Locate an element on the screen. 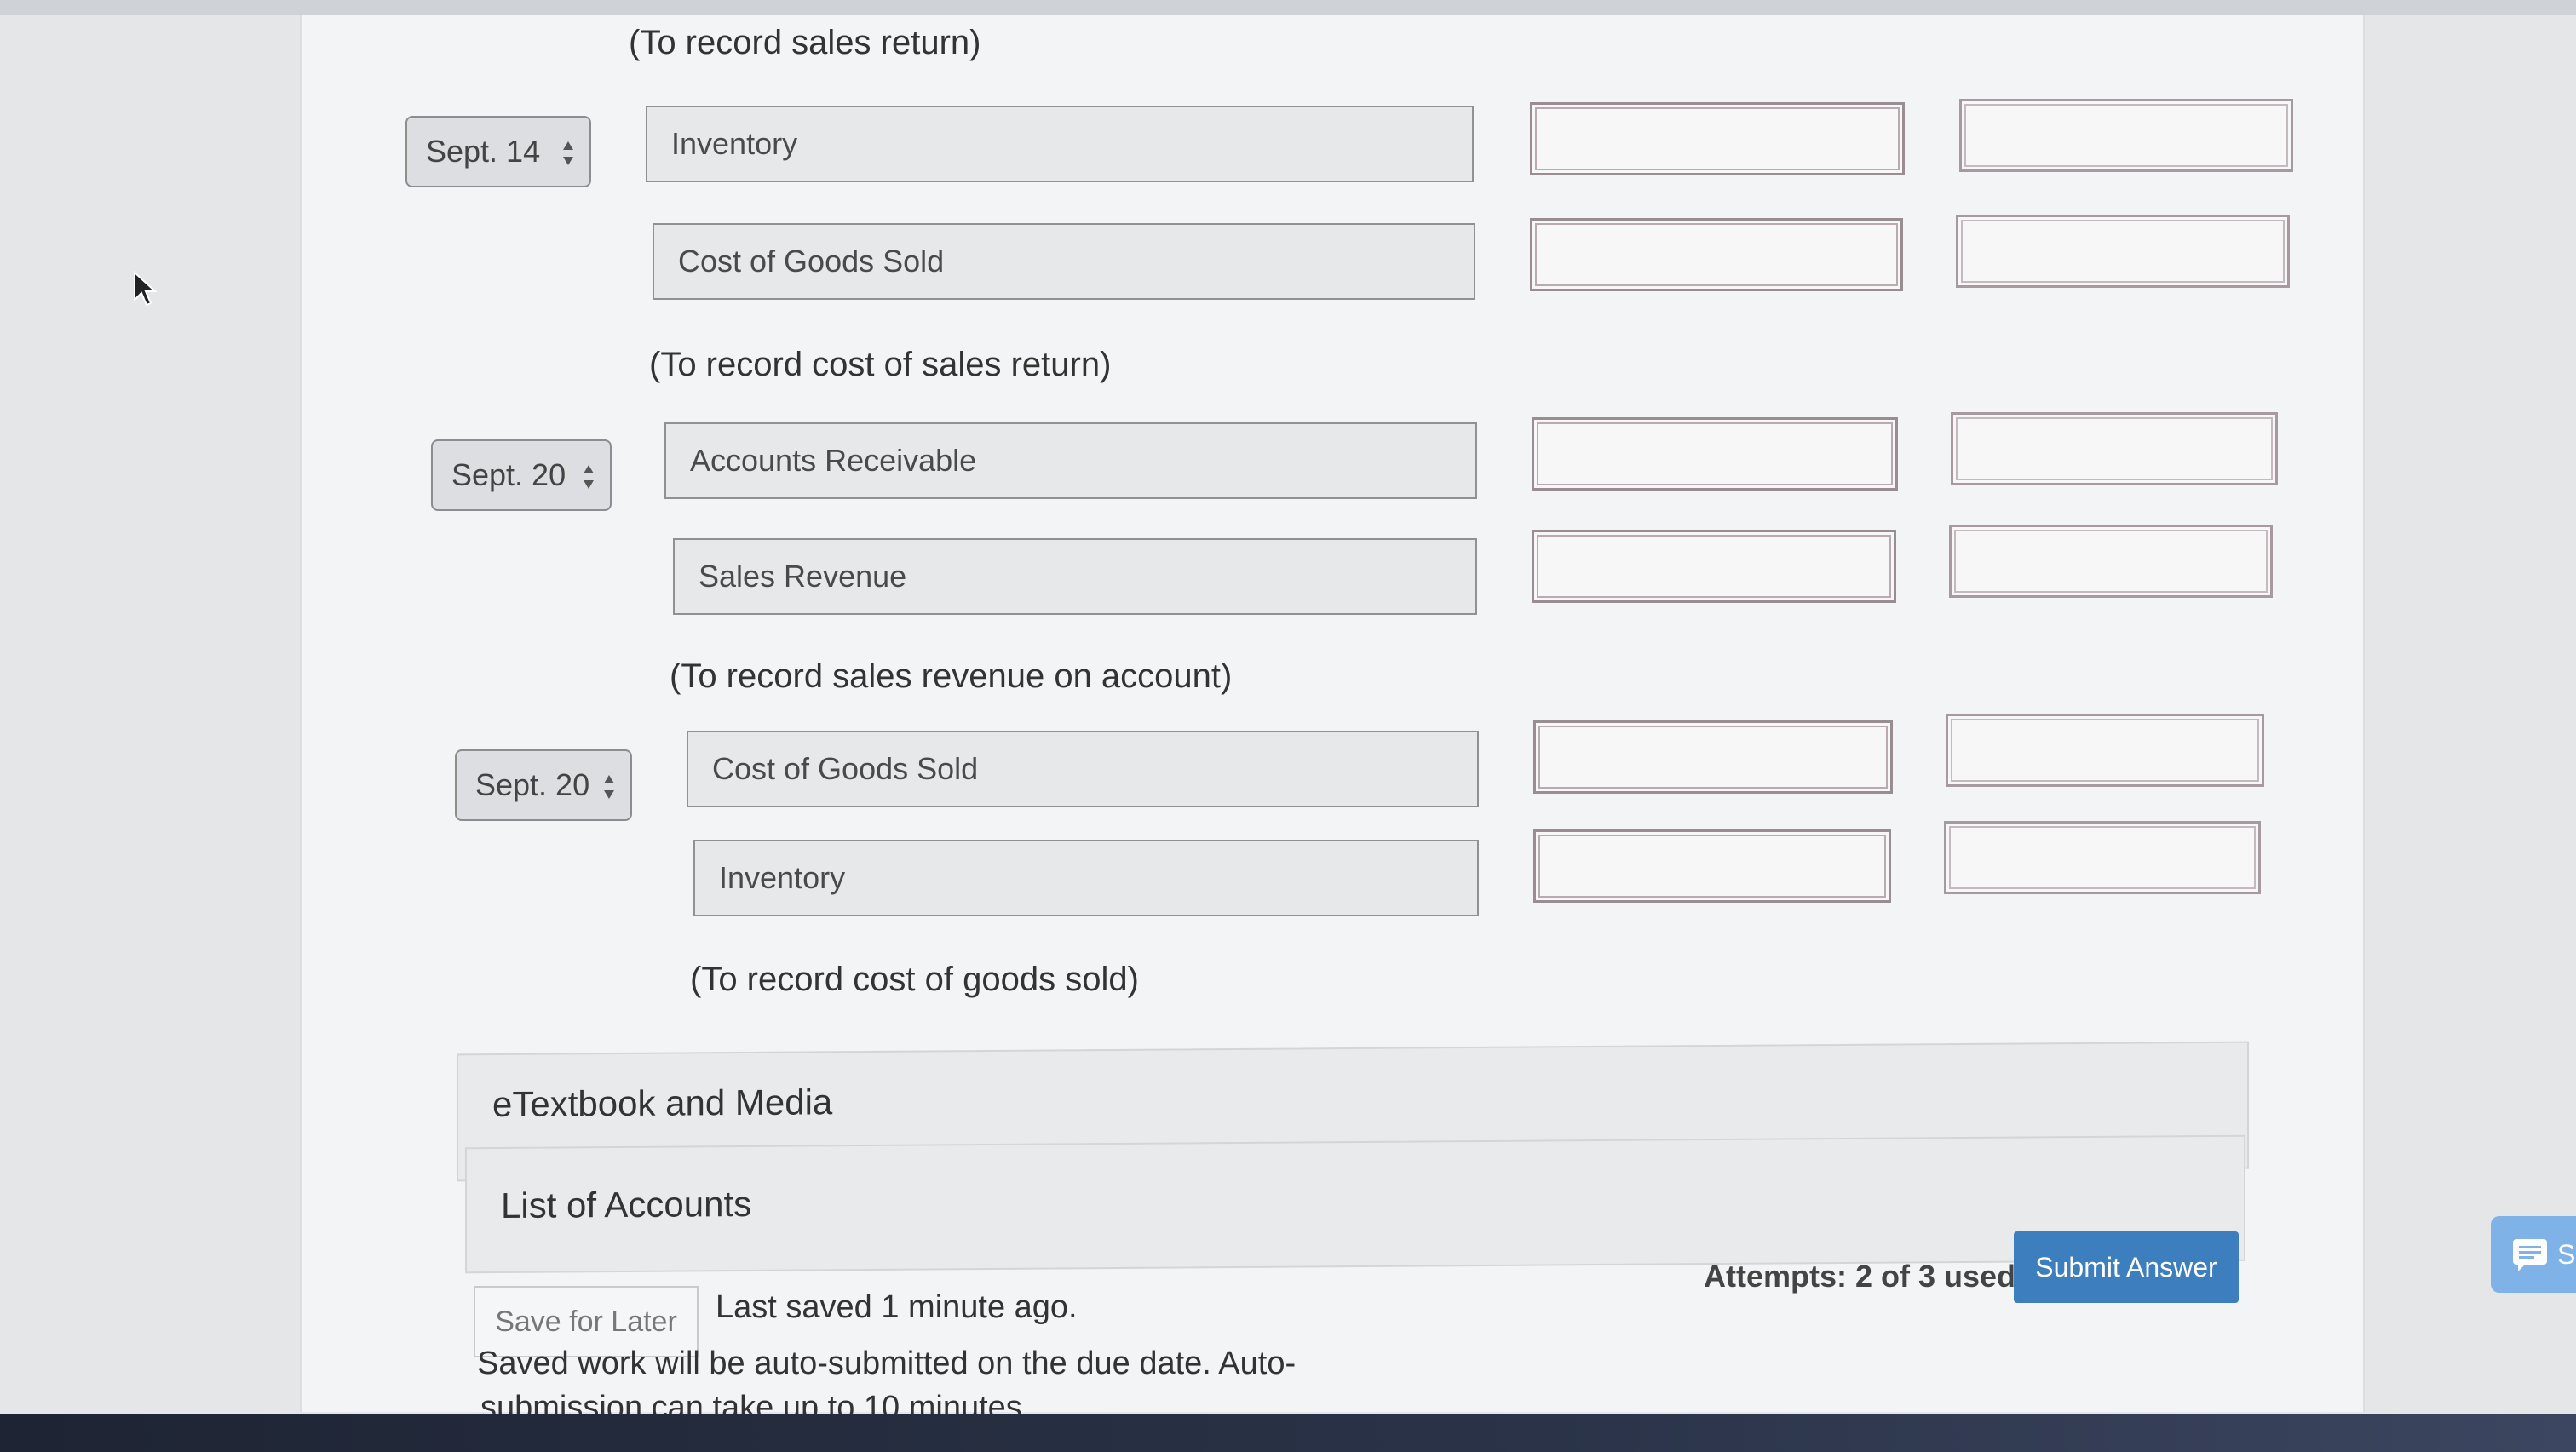  entry-caption: (To record sales revenue on account) is located at coordinates (951, 676).